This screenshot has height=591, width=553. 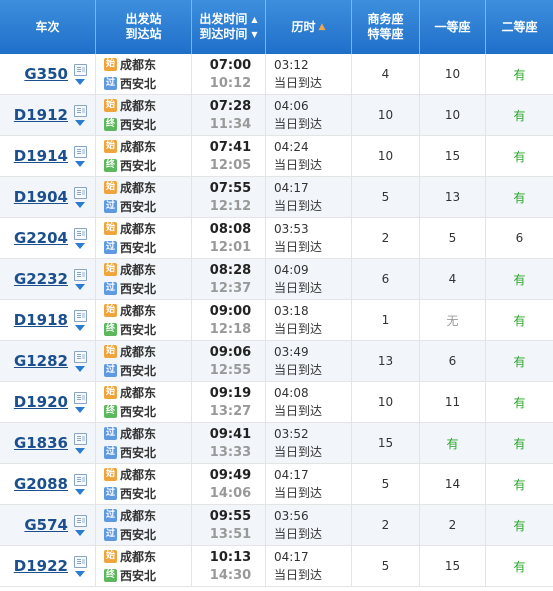 What do you see at coordinates (41, 115) in the screenshot?
I see `train-number-link: D1912` at bounding box center [41, 115].